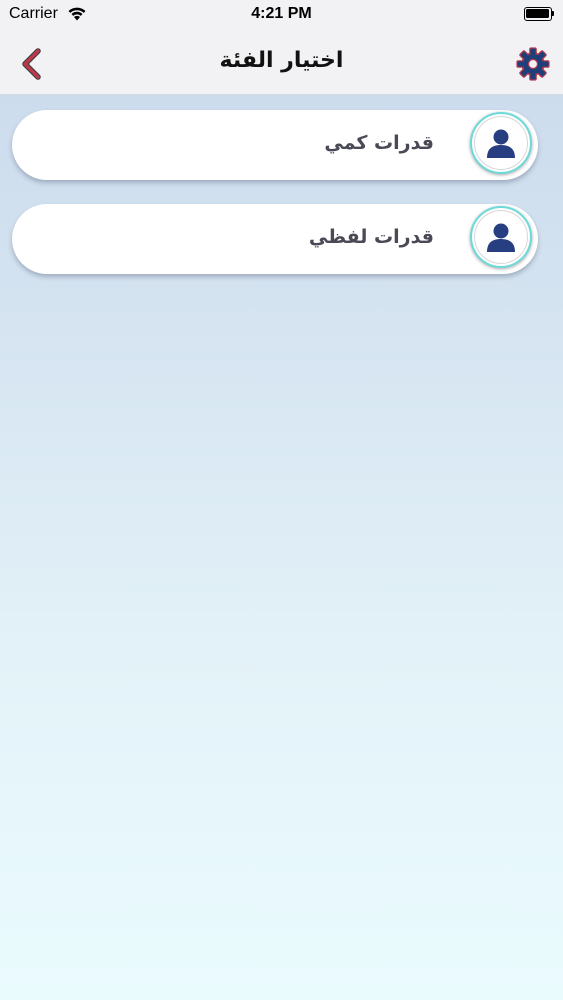 The image size is (563, 1000). What do you see at coordinates (275, 145) in the screenshot?
I see `category-card-quantitative: قدرات كمي` at bounding box center [275, 145].